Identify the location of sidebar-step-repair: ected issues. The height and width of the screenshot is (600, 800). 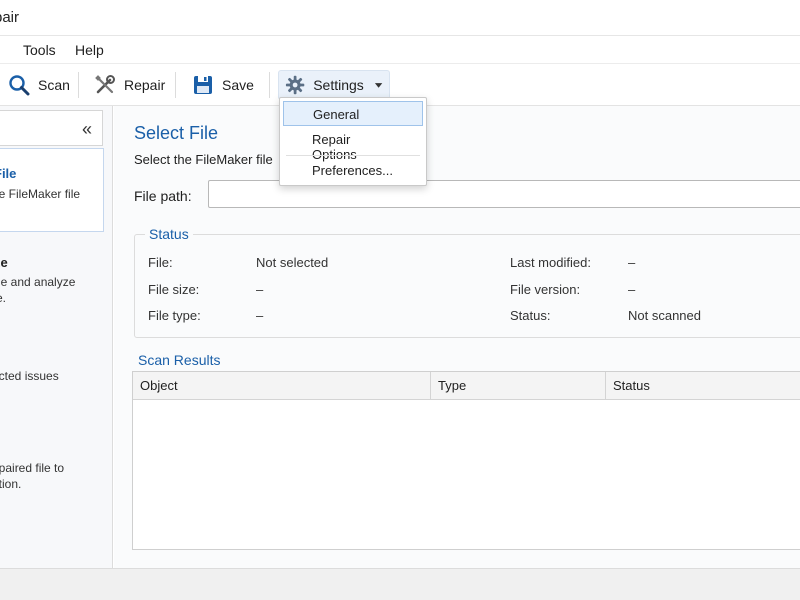
(52, 371).